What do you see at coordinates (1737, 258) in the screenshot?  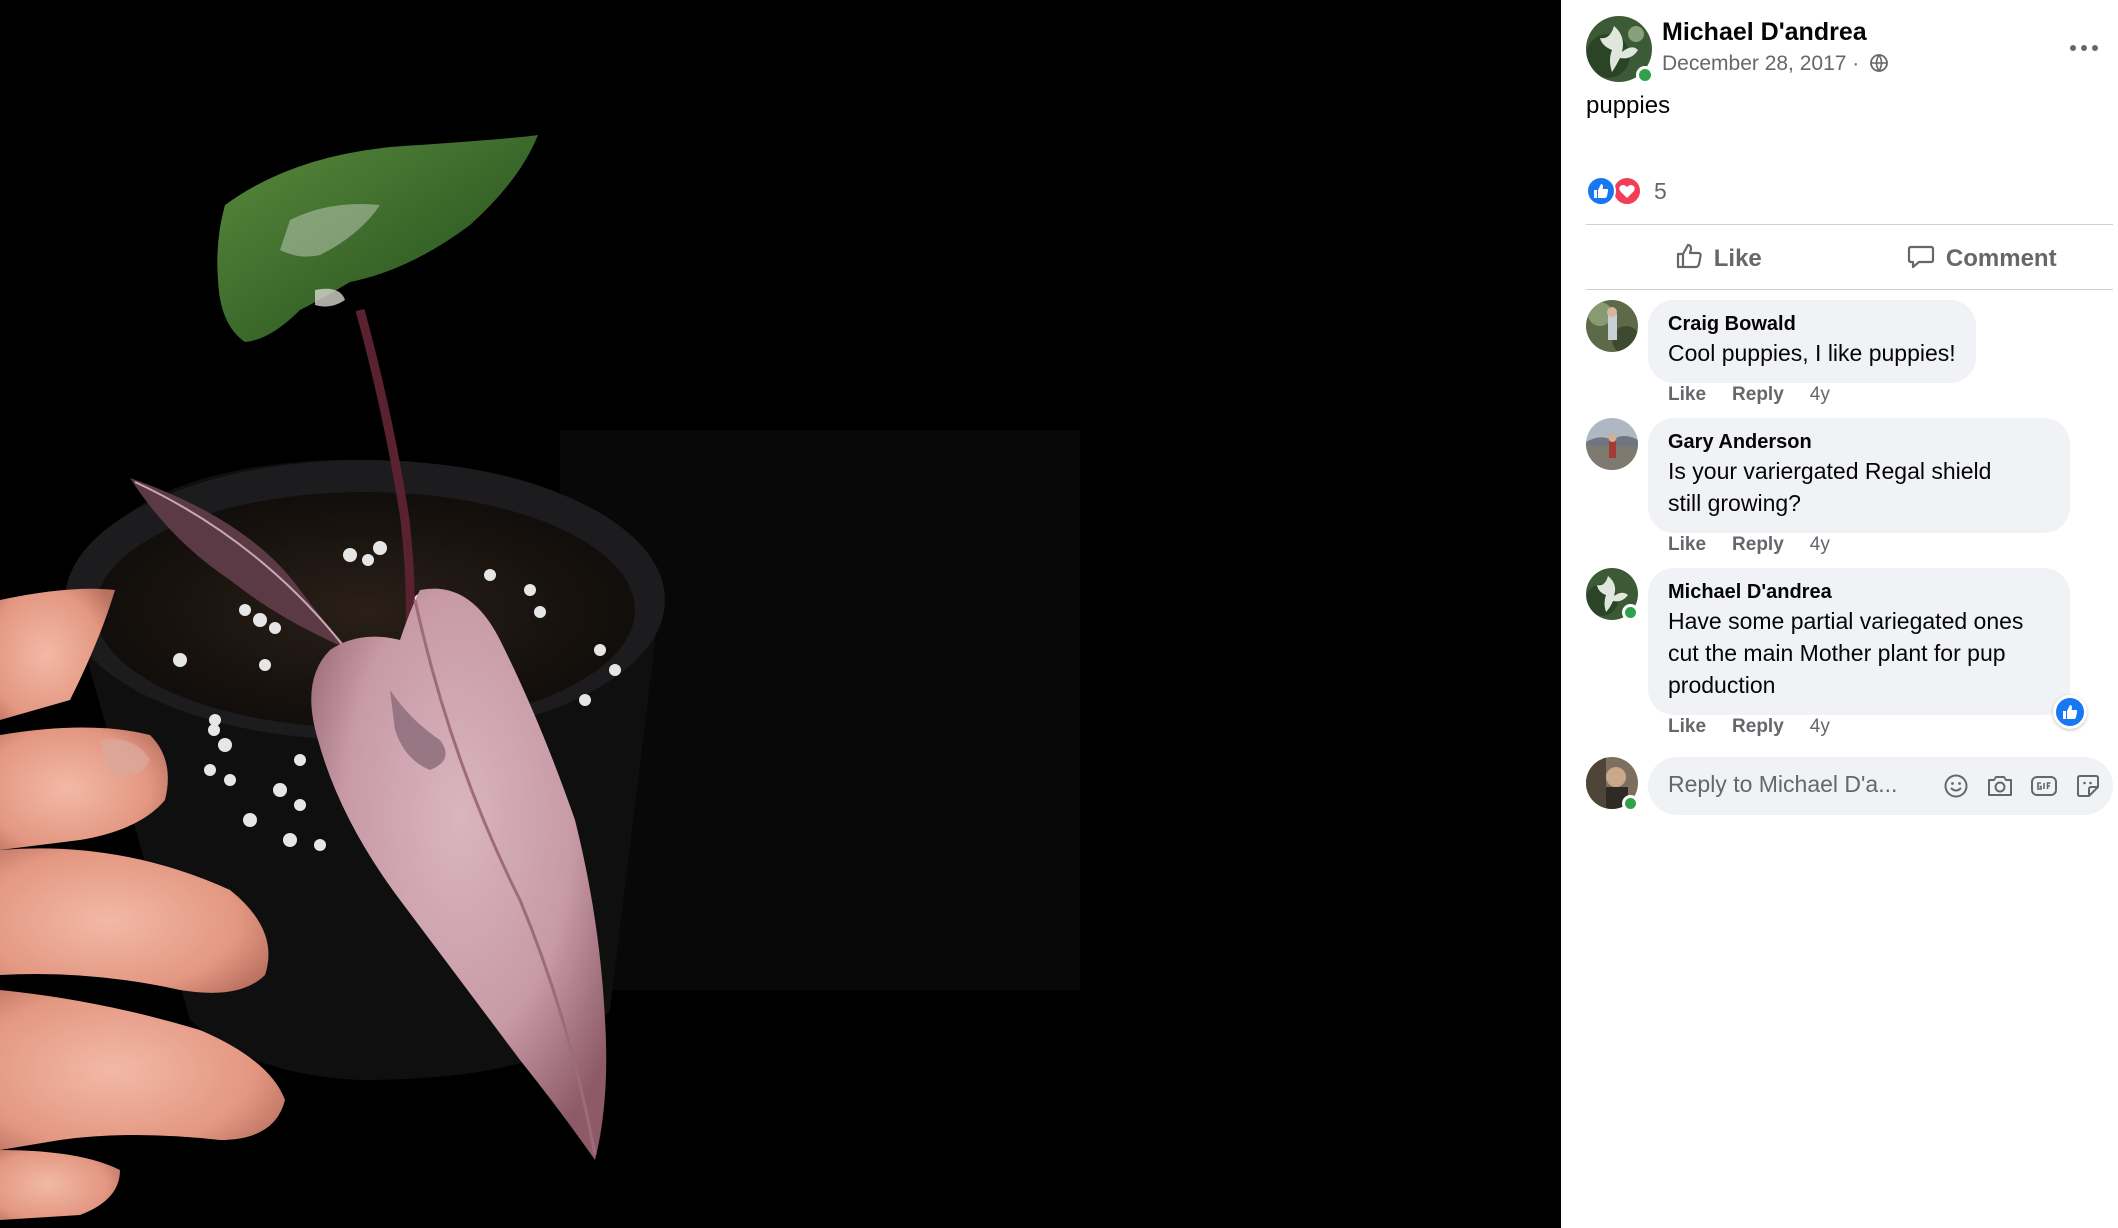 I see `like-button-label: Like` at bounding box center [1737, 258].